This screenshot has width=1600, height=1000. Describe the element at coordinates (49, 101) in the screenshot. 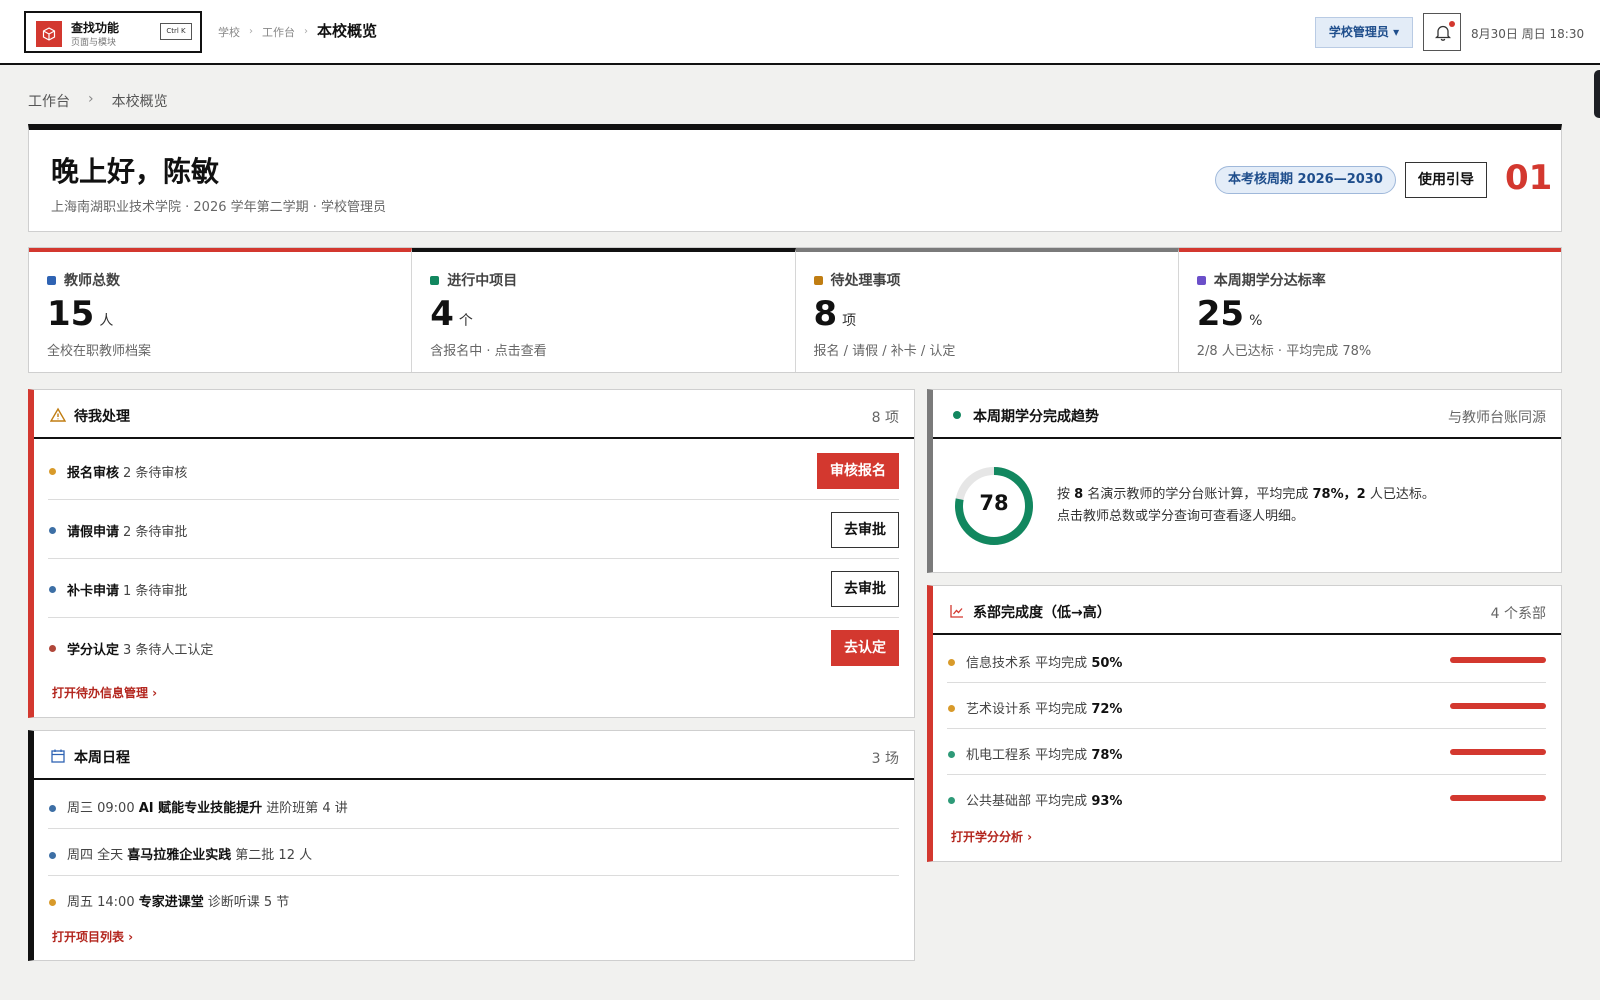

I see `breadcrumb-workbench: 工作台` at that location.